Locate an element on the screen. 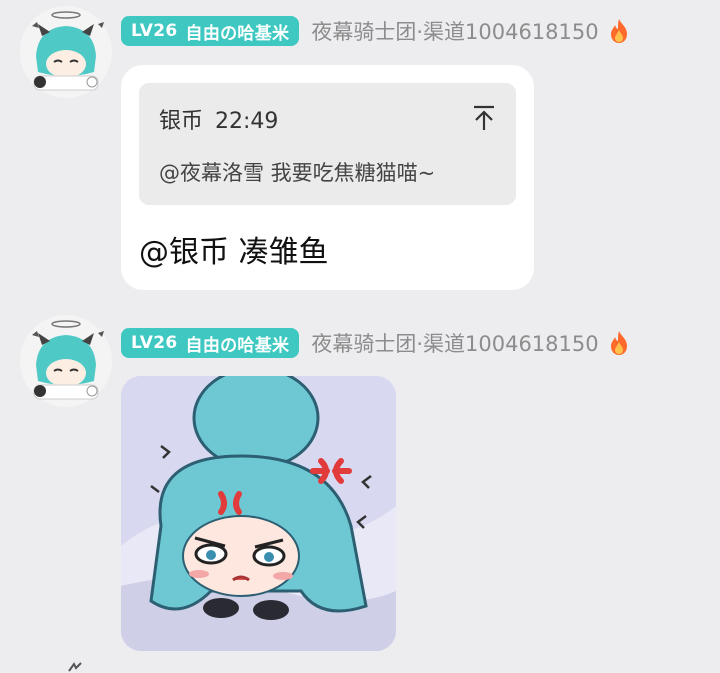  message-text: @银币 凑雏鱼 is located at coordinates (234, 252).